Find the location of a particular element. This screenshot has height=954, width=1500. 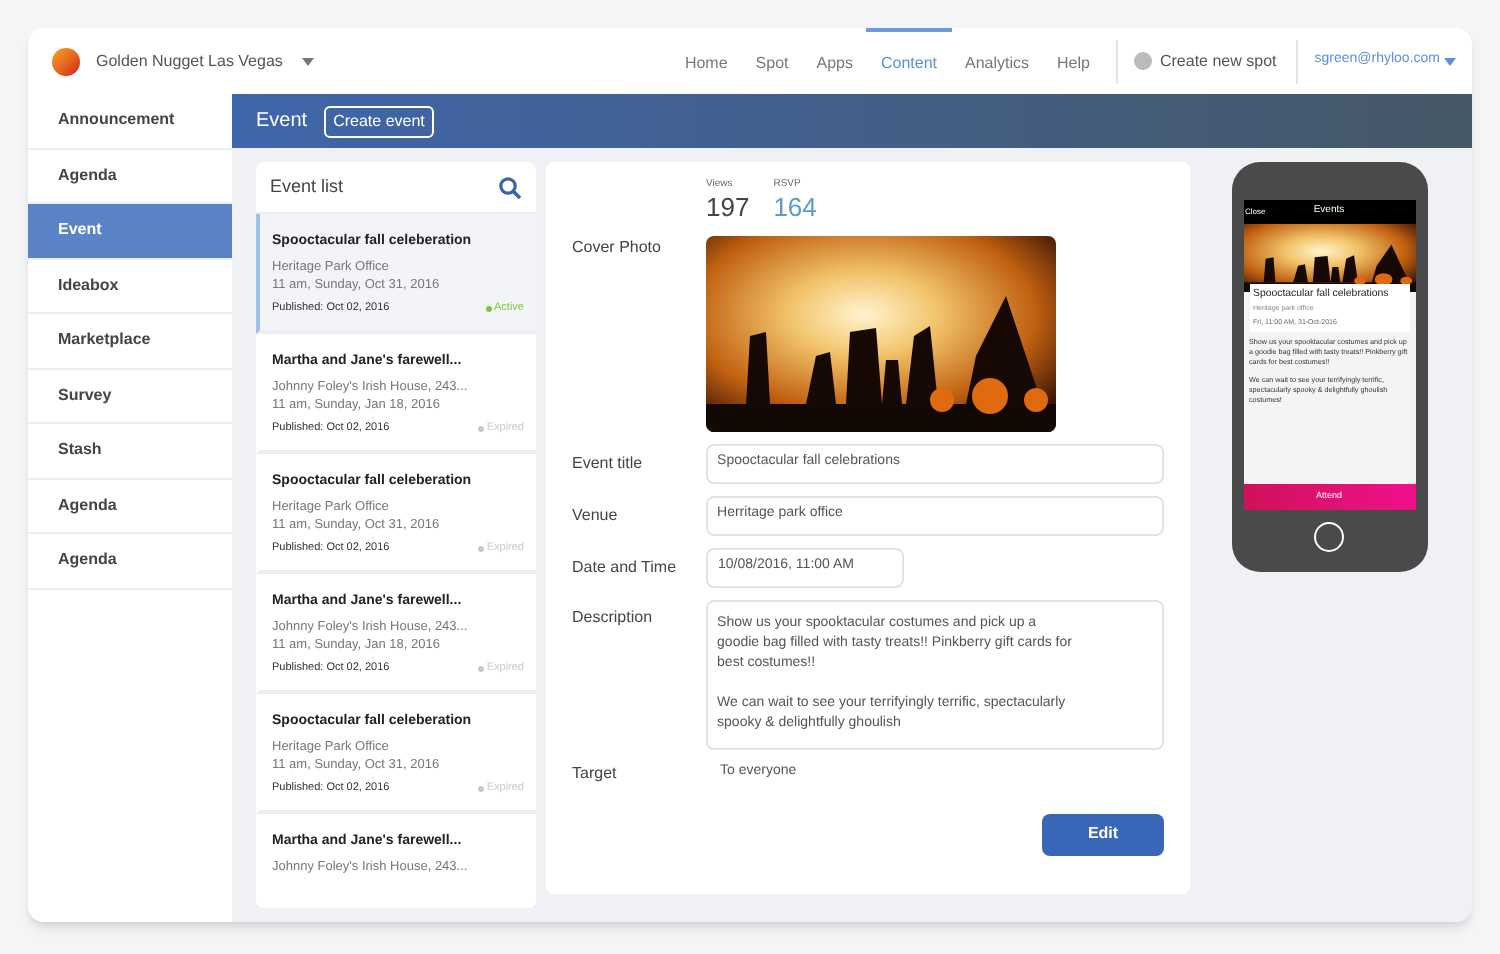

create-event-button: Create event is located at coordinates (379, 121).